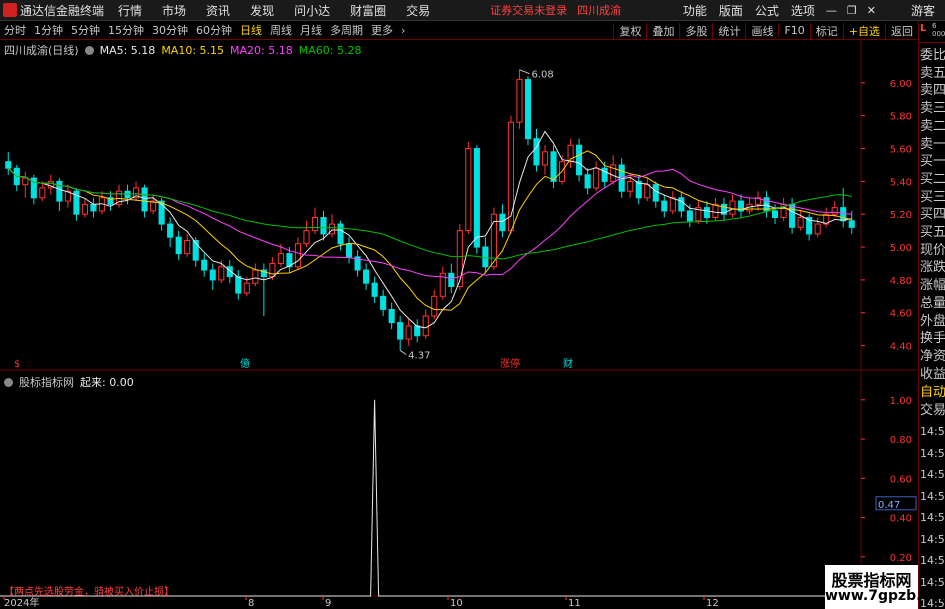 Image resolution: width=945 pixels, height=609 pixels. Describe the element at coordinates (382, 30) in the screenshot. I see `period-more: 更多` at that location.